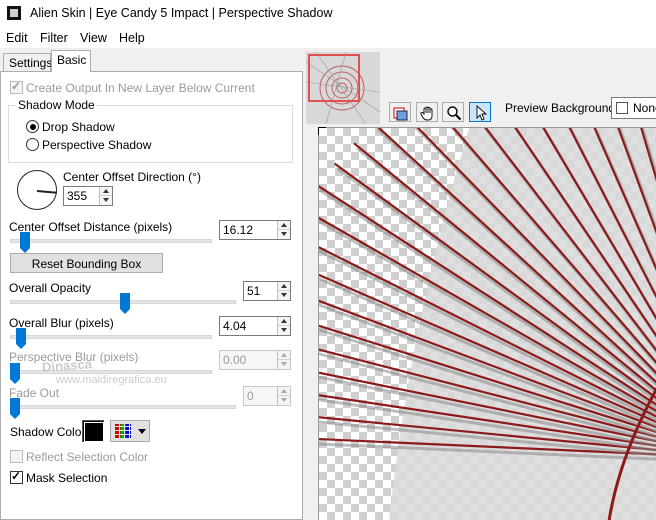 This screenshot has width=656, height=520. Describe the element at coordinates (140, 88) in the screenshot. I see `create-output-label: Create Output In New Layer Below Current` at that location.